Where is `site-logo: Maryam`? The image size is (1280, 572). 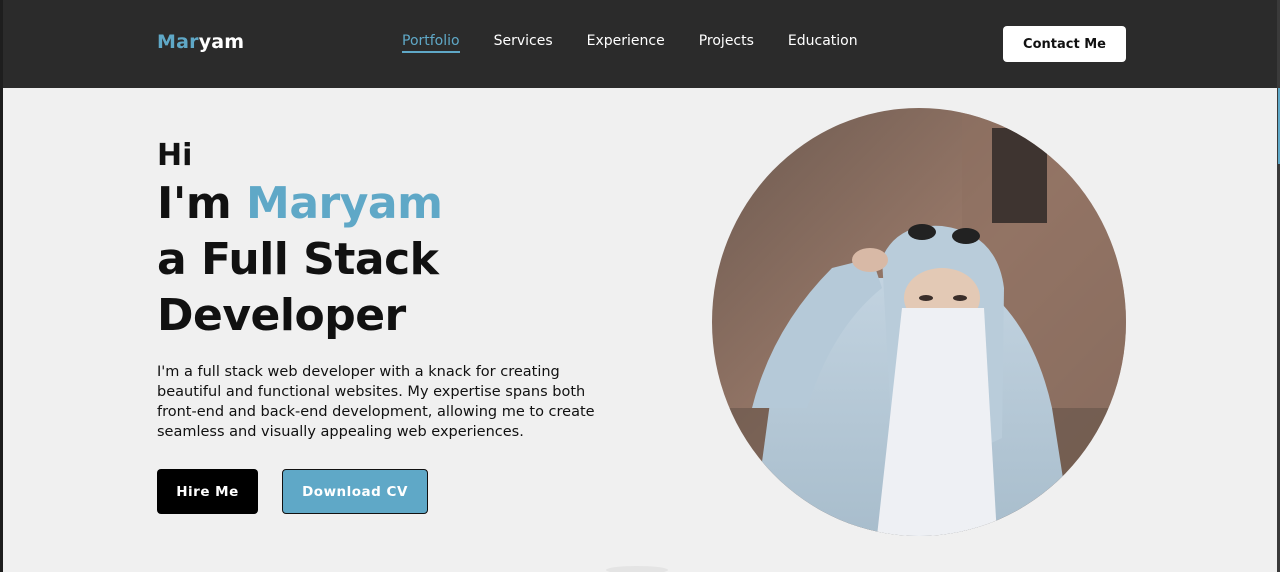
site-logo: Maryam is located at coordinates (200, 42).